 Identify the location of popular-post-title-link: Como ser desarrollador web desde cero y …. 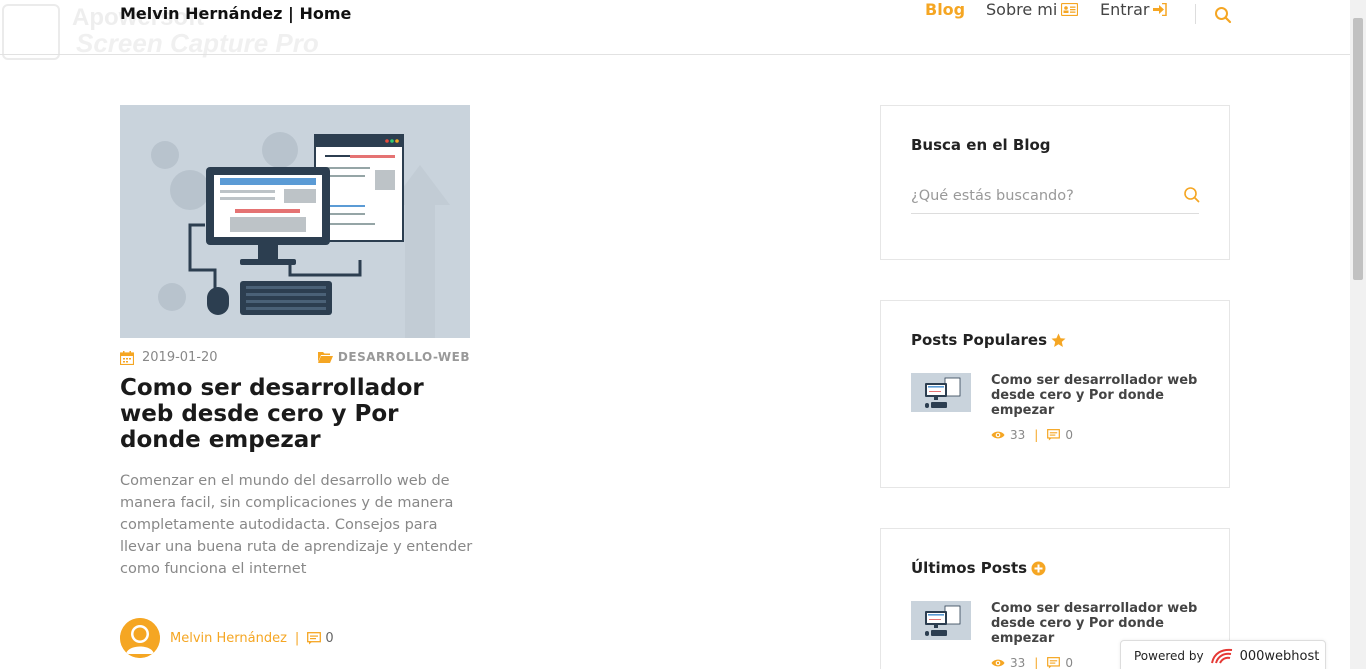
(1096, 395).